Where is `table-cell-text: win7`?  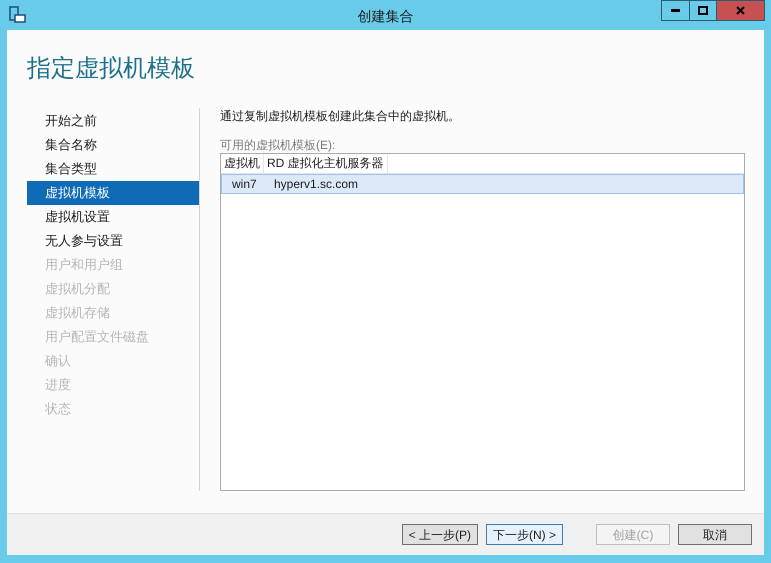 table-cell-text: win7 is located at coordinates (244, 184).